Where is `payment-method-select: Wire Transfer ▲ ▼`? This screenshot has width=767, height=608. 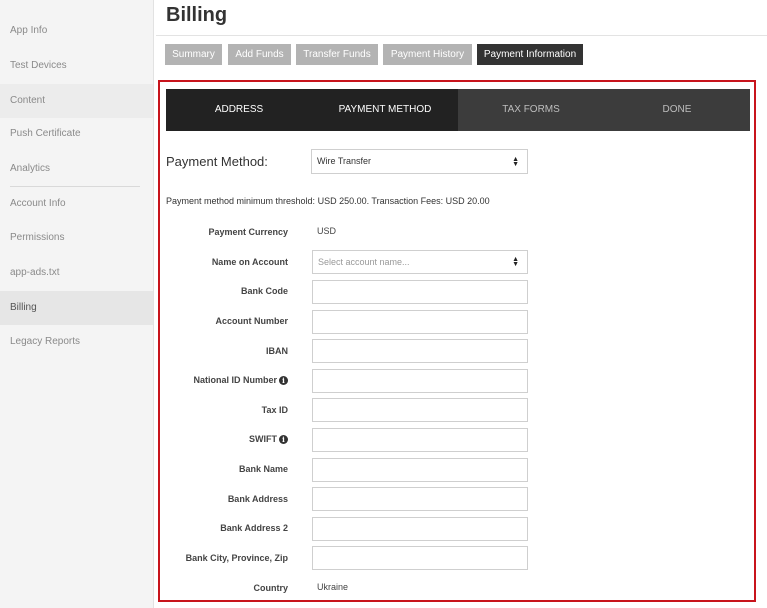 payment-method-select: Wire Transfer ▲ ▼ is located at coordinates (419, 161).